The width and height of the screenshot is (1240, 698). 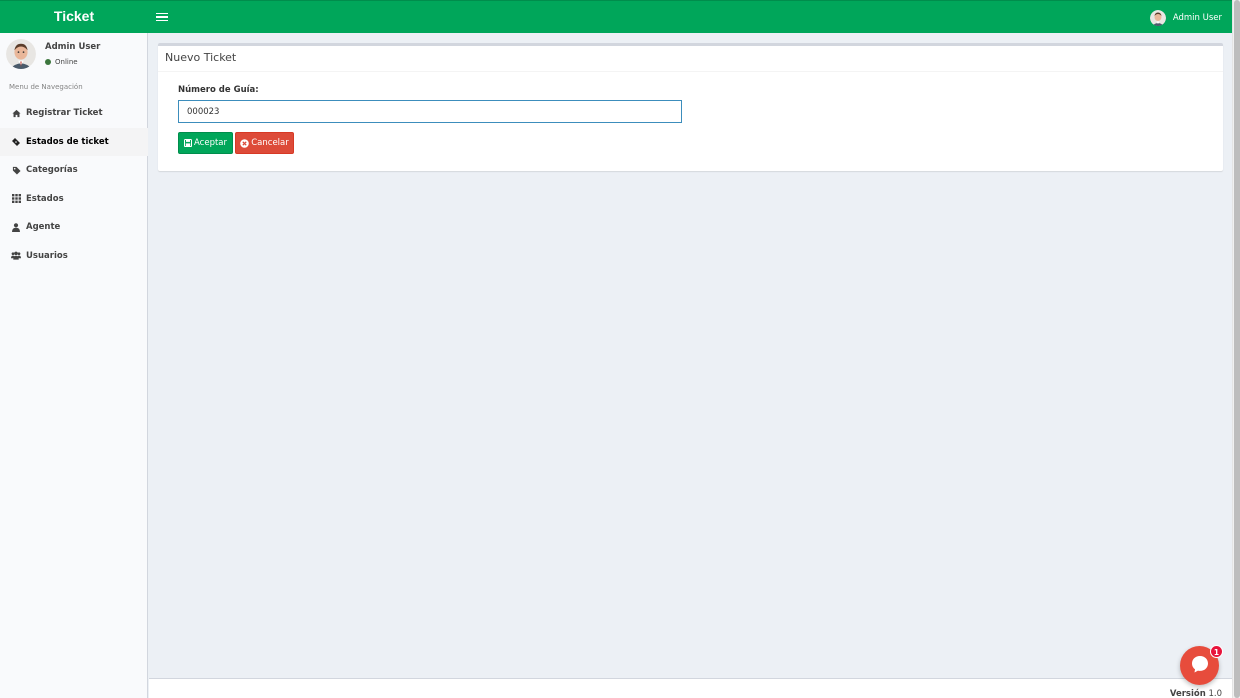 I want to click on sidebar-item-agente: Agente, so click(x=74, y=227).